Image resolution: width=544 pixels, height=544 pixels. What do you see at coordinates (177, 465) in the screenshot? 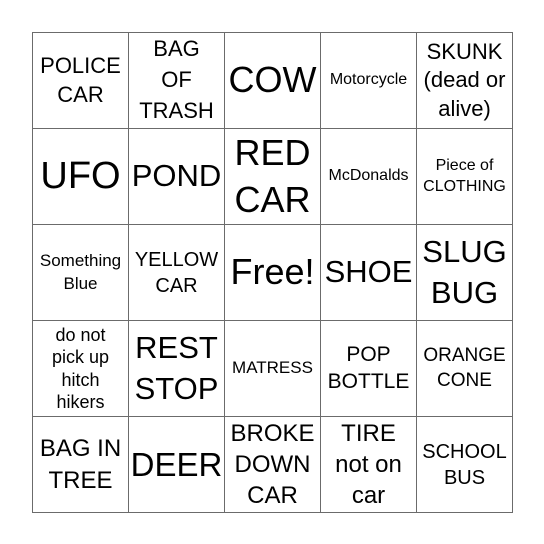
I see `bingo-cell-deer: DEER` at bounding box center [177, 465].